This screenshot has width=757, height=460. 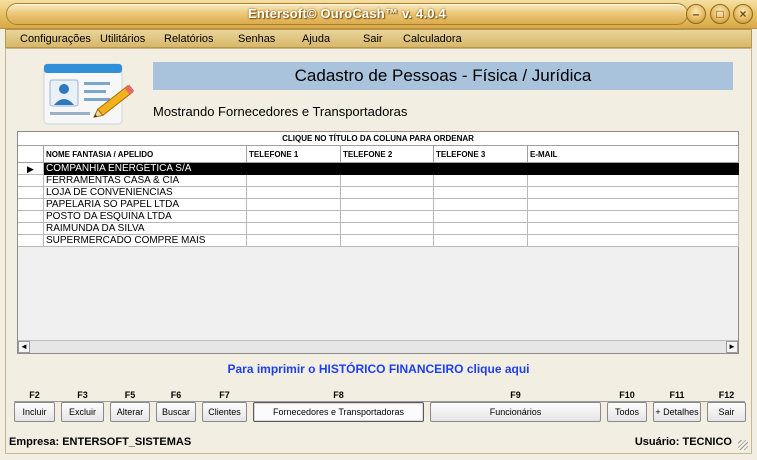 I want to click on close-icon: ×, so click(x=743, y=14).